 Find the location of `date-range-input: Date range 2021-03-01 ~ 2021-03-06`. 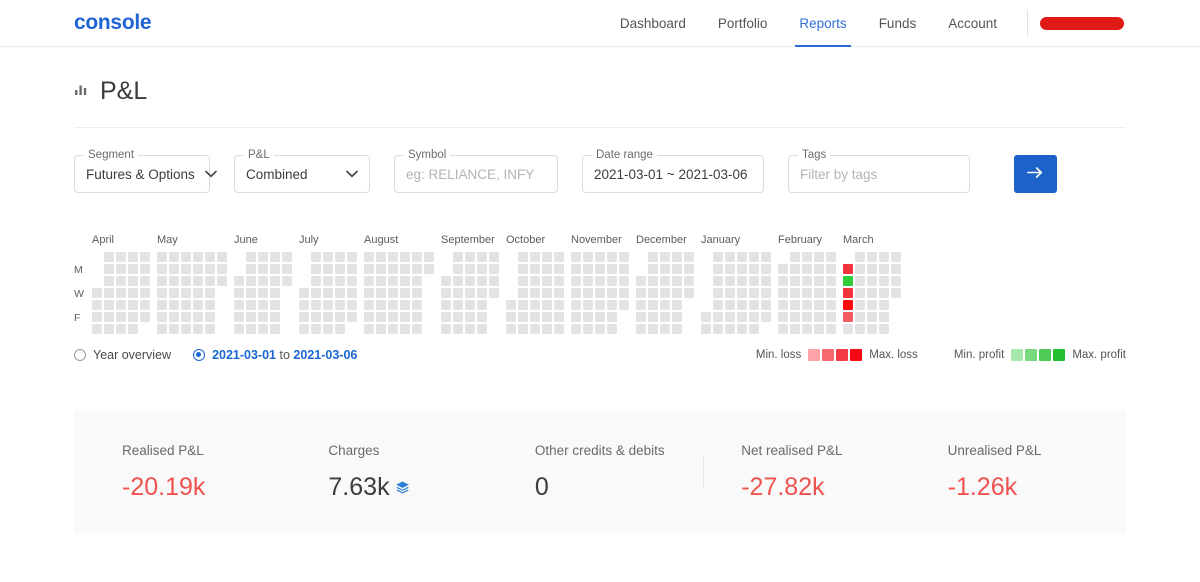

date-range-input: Date range 2021-03-01 ~ 2021-03-06 is located at coordinates (673, 171).